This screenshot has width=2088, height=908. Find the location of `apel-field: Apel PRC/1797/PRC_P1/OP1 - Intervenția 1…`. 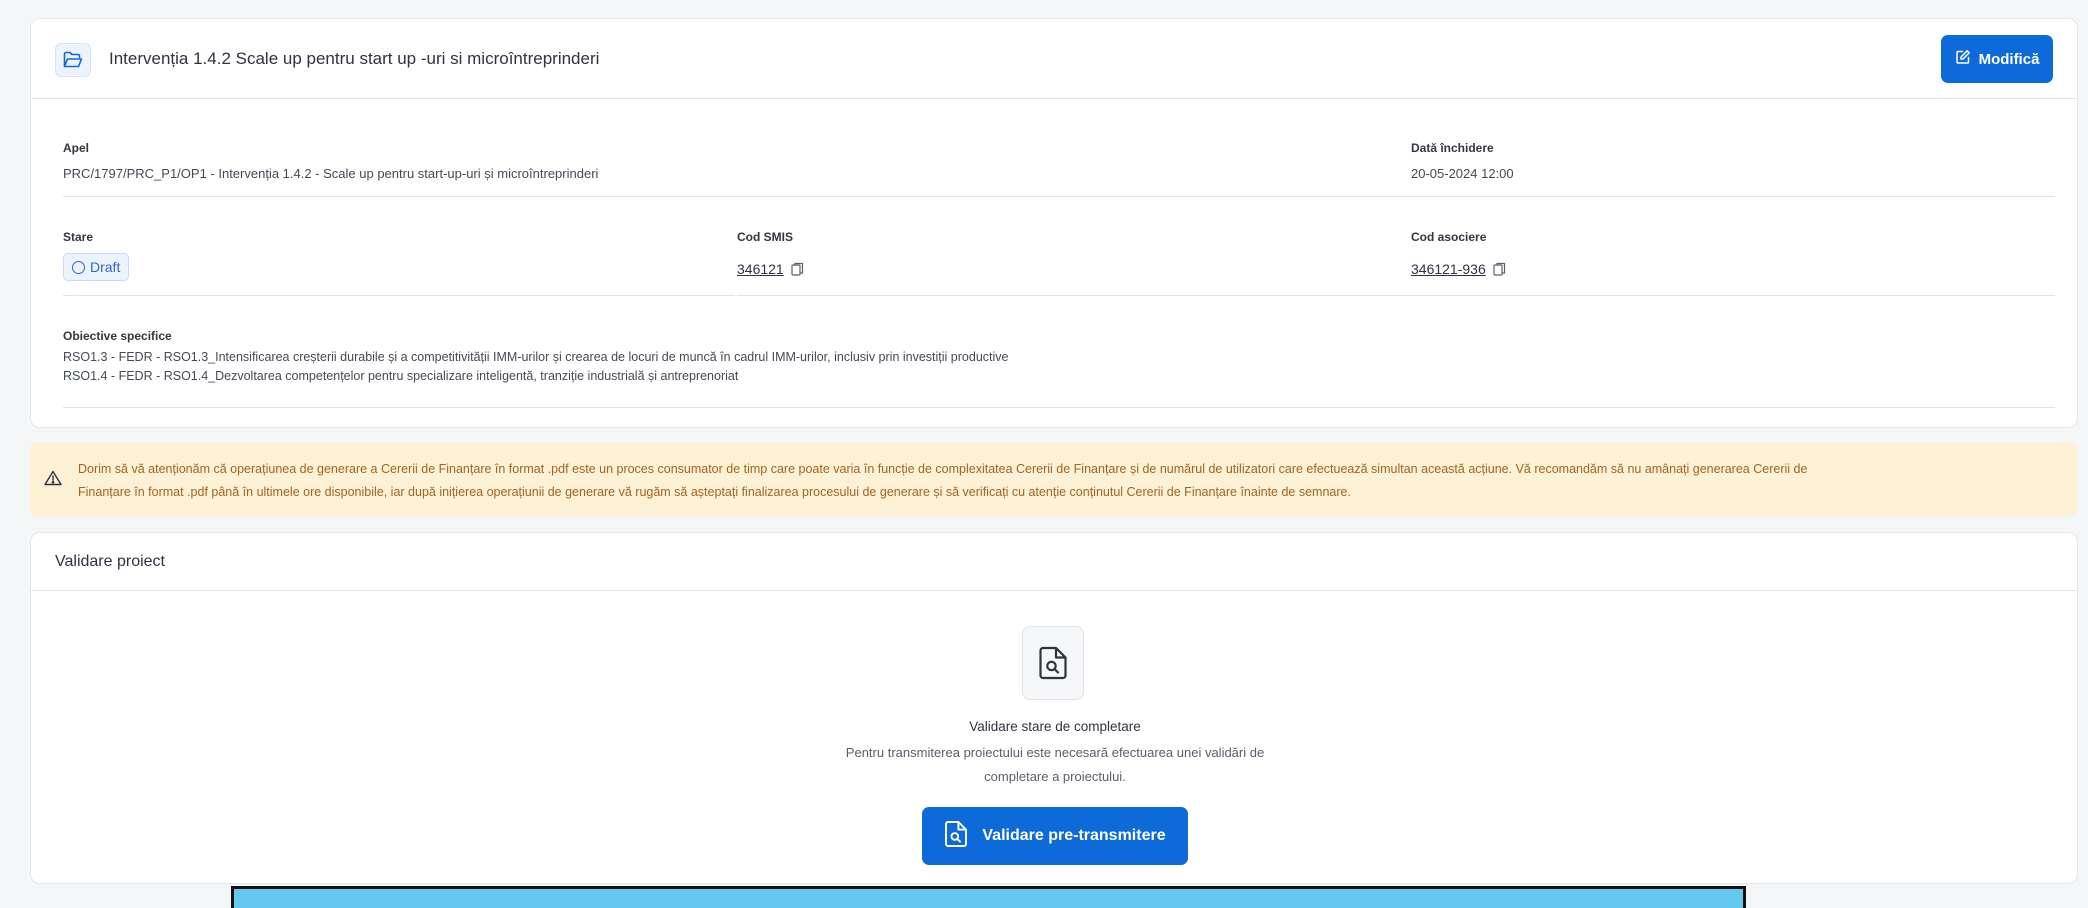

apel-field: Apel PRC/1797/PRC_P1/OP1 - Intervenția 1… is located at coordinates (330, 161).